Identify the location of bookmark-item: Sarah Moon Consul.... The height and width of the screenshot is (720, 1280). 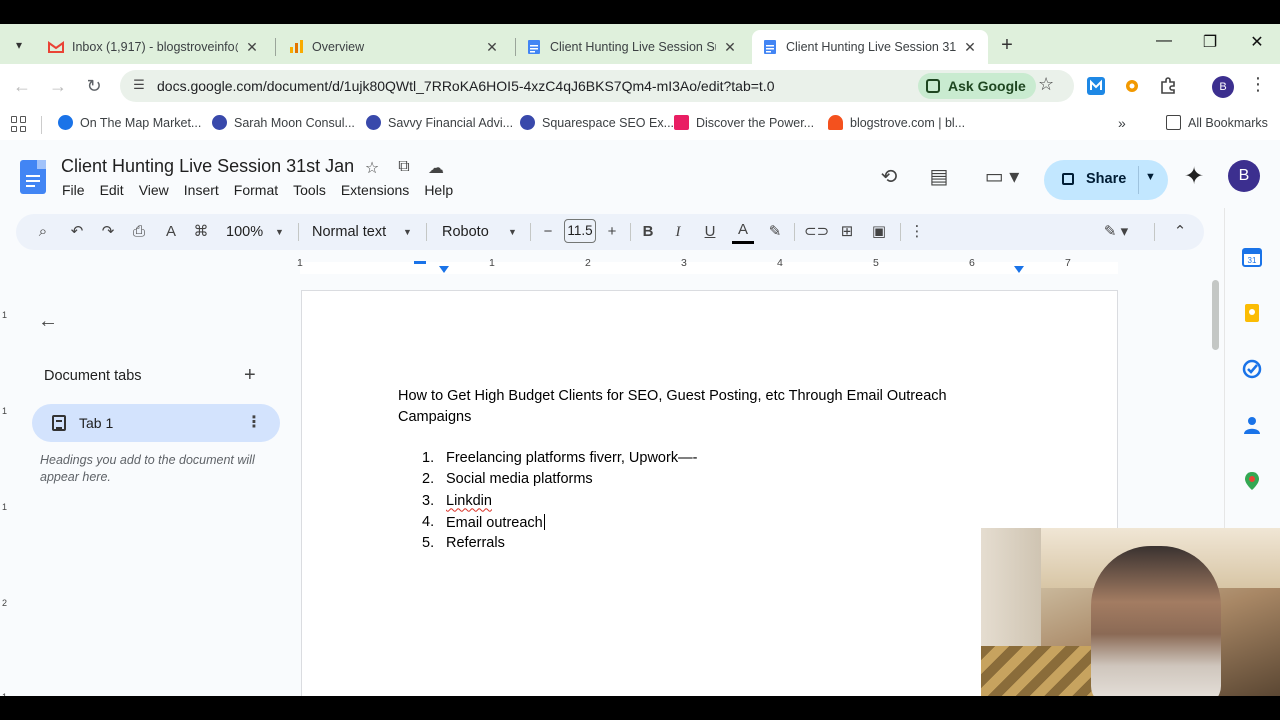
(283, 122).